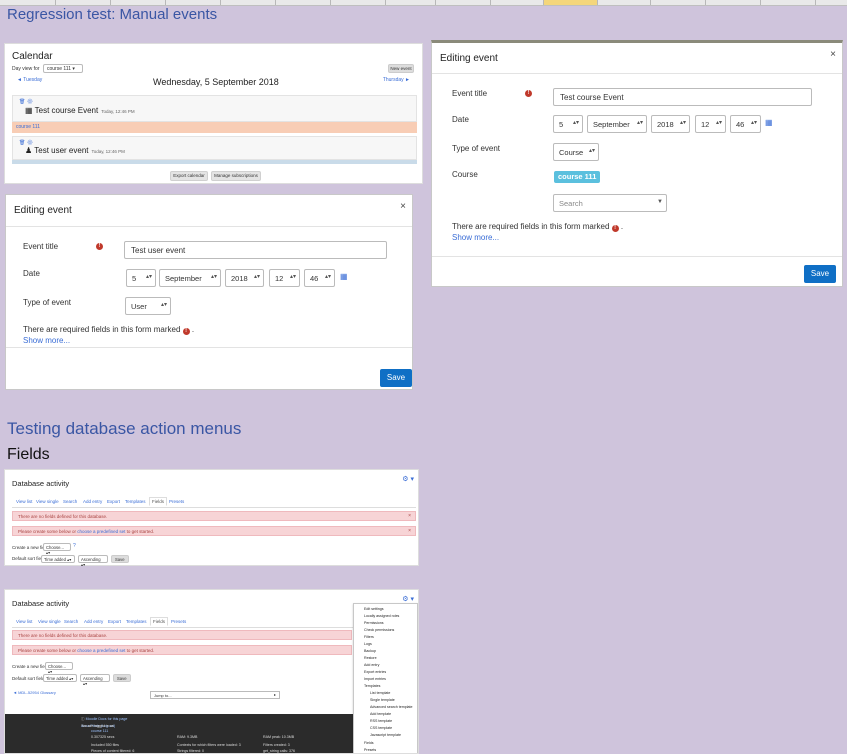 The height and width of the screenshot is (754, 847). What do you see at coordinates (610, 203) in the screenshot?
I see `course-search-input: Search ▼` at bounding box center [610, 203].